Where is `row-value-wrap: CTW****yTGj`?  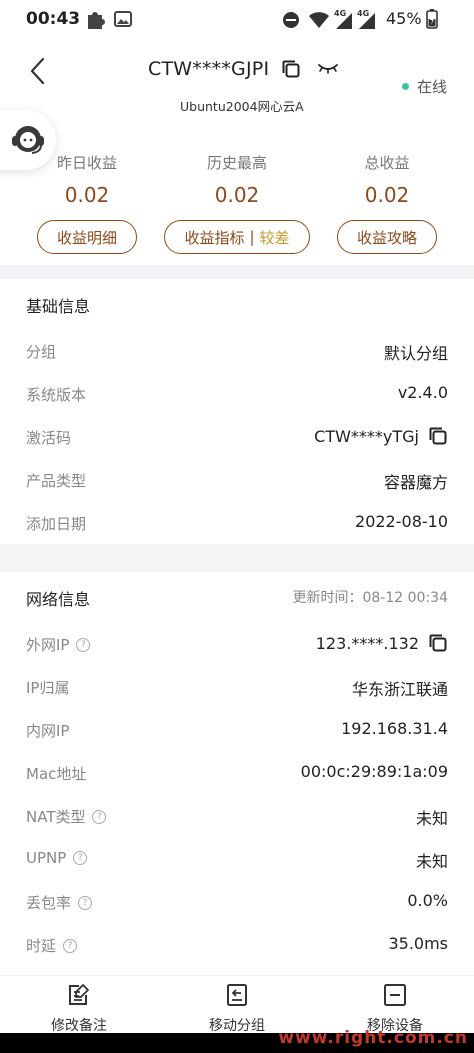
row-value-wrap: CTW****yTGj is located at coordinates (381, 436).